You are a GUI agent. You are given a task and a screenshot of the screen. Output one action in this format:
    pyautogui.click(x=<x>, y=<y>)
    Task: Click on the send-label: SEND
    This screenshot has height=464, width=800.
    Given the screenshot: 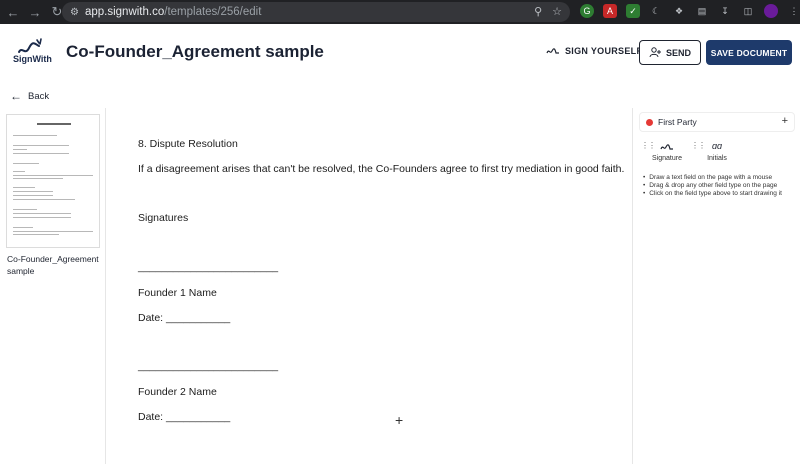 What is the action you would take?
    pyautogui.click(x=678, y=52)
    